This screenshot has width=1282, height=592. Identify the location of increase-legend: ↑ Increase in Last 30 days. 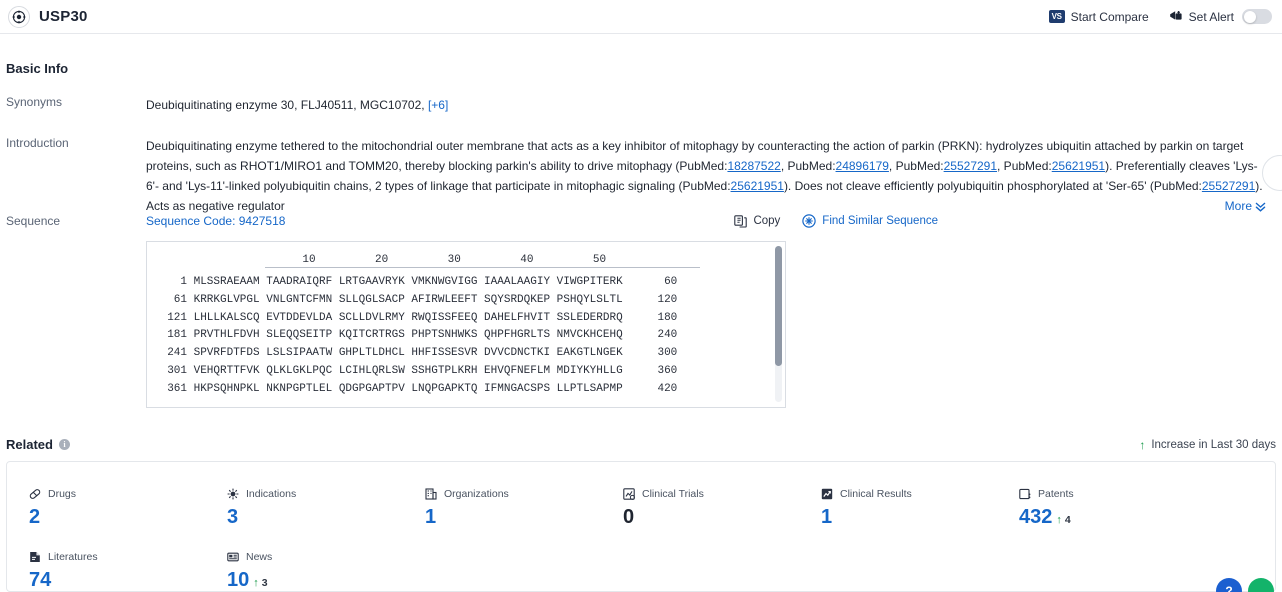
(1207, 445).